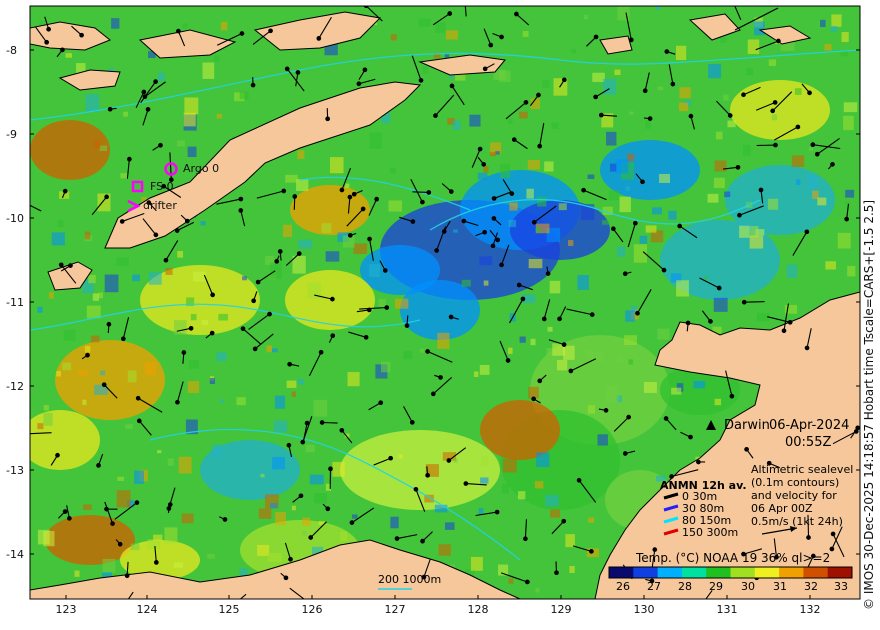 Image resolution: width=880 pixels, height=630 pixels. Describe the element at coordinates (229, 609) in the screenshot. I see `lon-tick-label: 125` at that location.